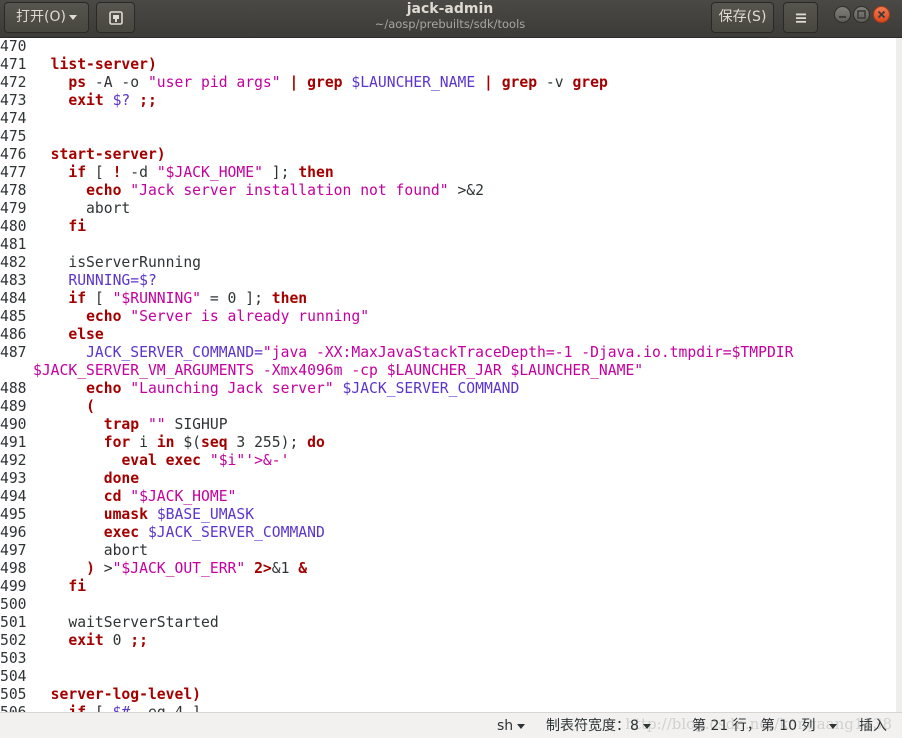 This screenshot has height=738, width=902. Describe the element at coordinates (90, 641) in the screenshot. I see `code-text: exit 0 ;;` at that location.